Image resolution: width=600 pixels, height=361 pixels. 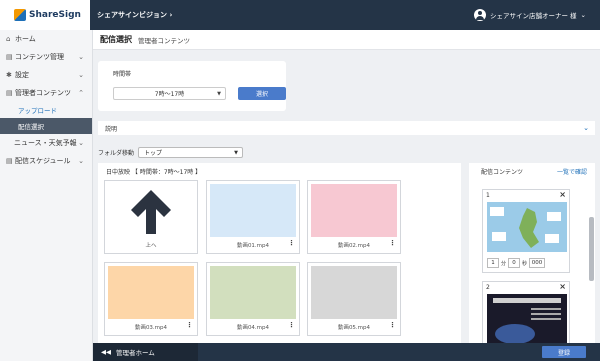 I want to click on vision-breadcrumb: シェアサインビジョン ›, so click(x=134, y=15).